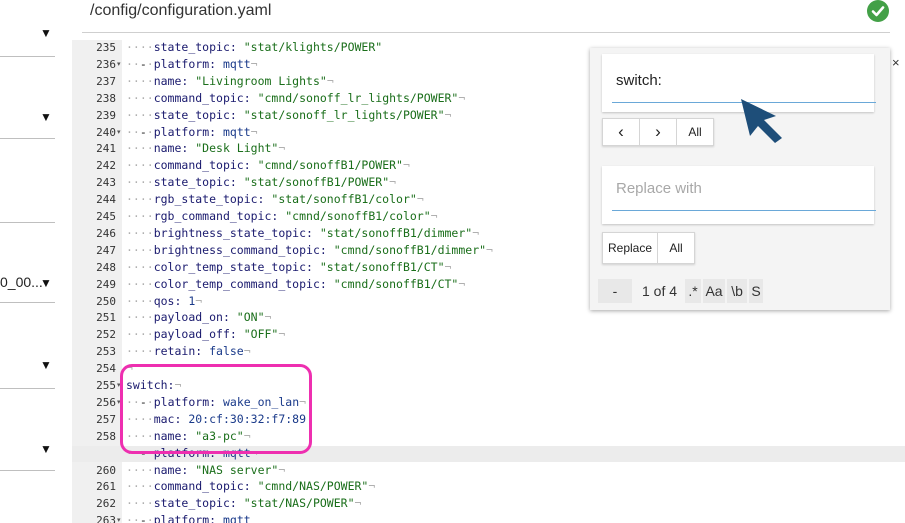 The image size is (905, 523). I want to click on in-selection-toggle: S, so click(756, 291).